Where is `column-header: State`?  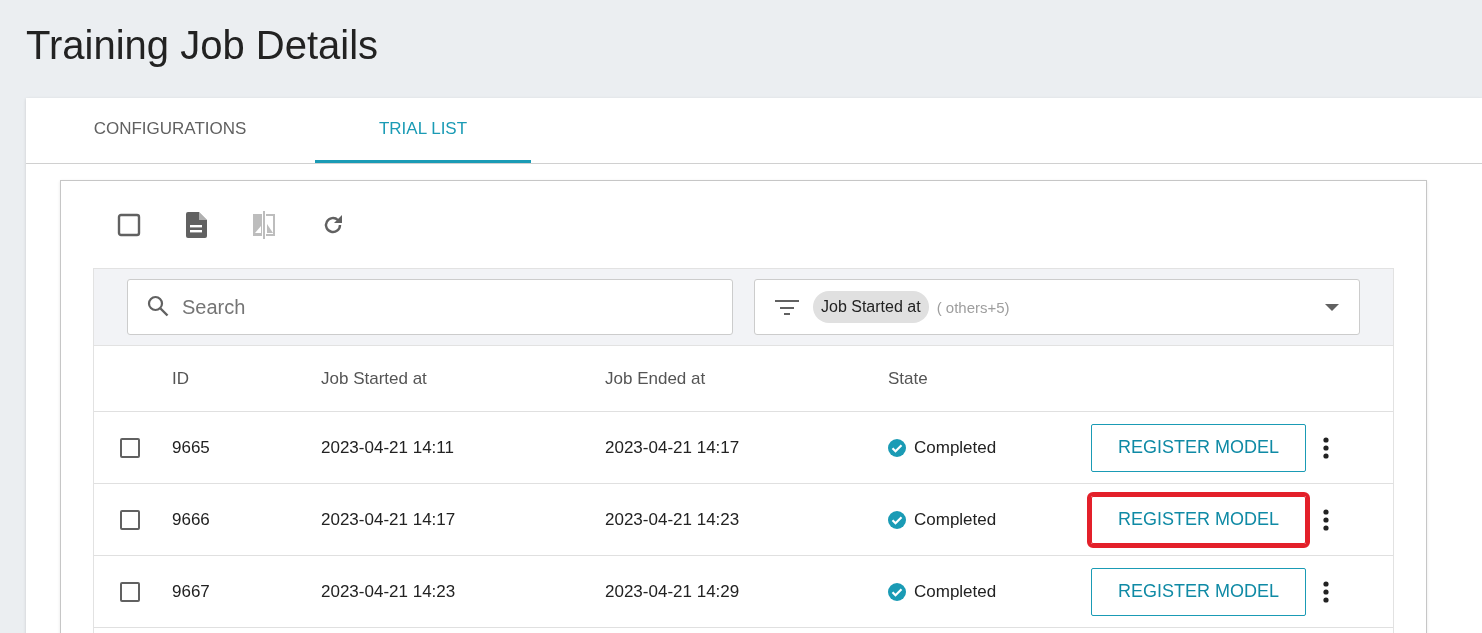
column-header: State is located at coordinates (908, 378).